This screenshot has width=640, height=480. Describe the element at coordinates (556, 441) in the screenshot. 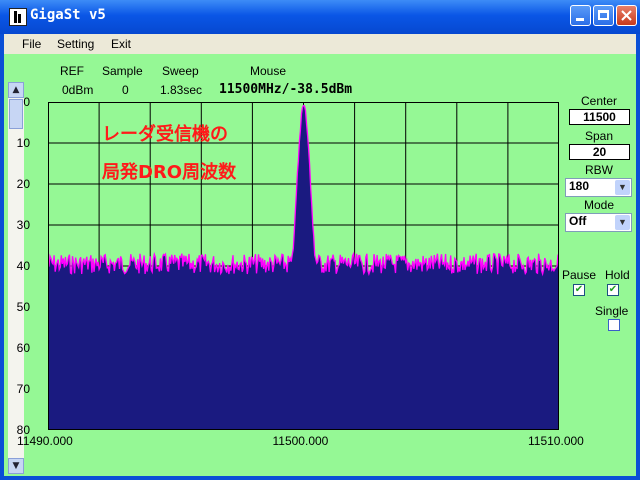

I see `x-tick-label: 11510.000` at that location.